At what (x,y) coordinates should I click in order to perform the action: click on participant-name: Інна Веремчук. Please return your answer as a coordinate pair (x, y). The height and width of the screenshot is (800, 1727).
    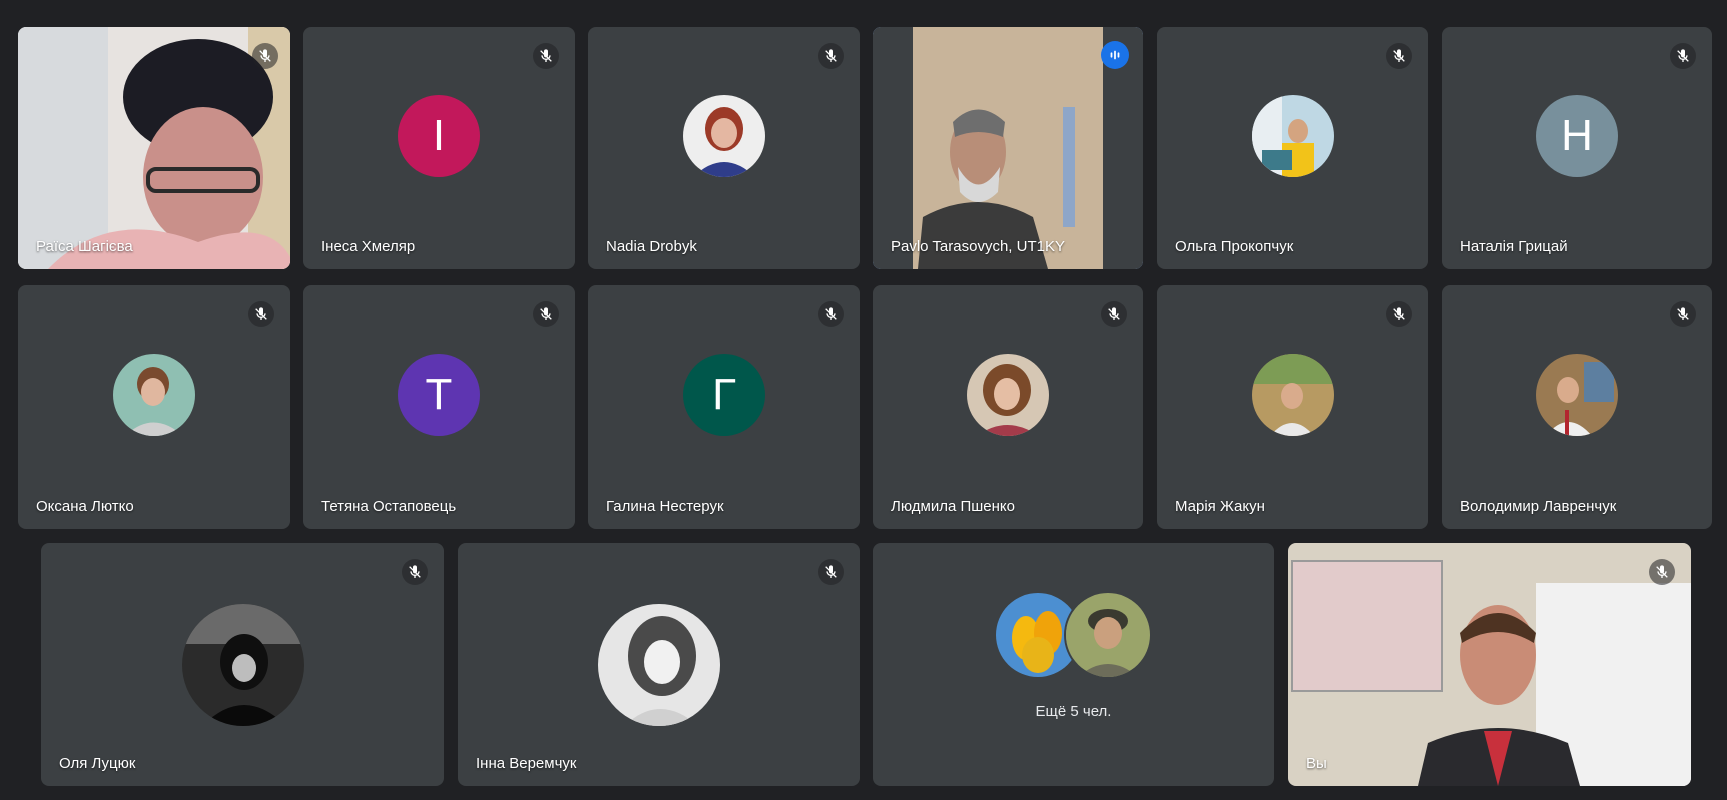
    Looking at the image, I should click on (526, 763).